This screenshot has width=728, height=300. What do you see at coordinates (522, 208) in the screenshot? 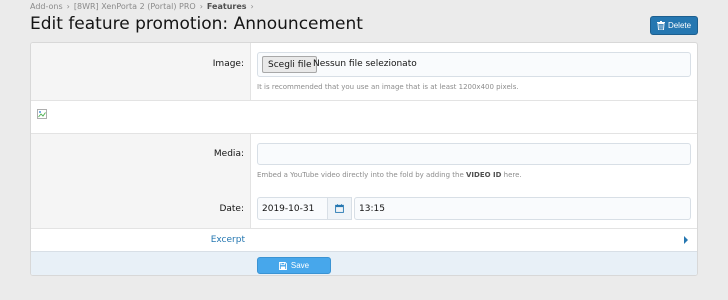
I see `time-input: 13:15` at bounding box center [522, 208].